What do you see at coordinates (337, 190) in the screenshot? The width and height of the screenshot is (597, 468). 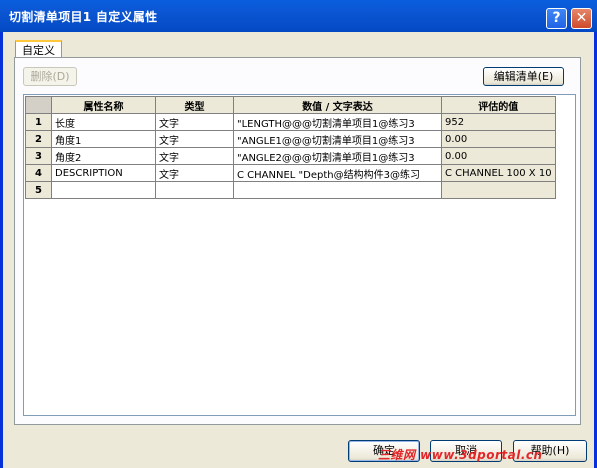 I see `property-expression-cell` at bounding box center [337, 190].